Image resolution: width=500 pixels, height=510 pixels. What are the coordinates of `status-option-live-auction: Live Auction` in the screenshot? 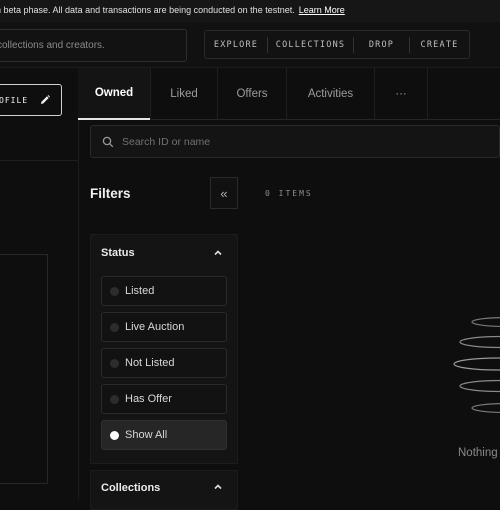 It's located at (164, 327).